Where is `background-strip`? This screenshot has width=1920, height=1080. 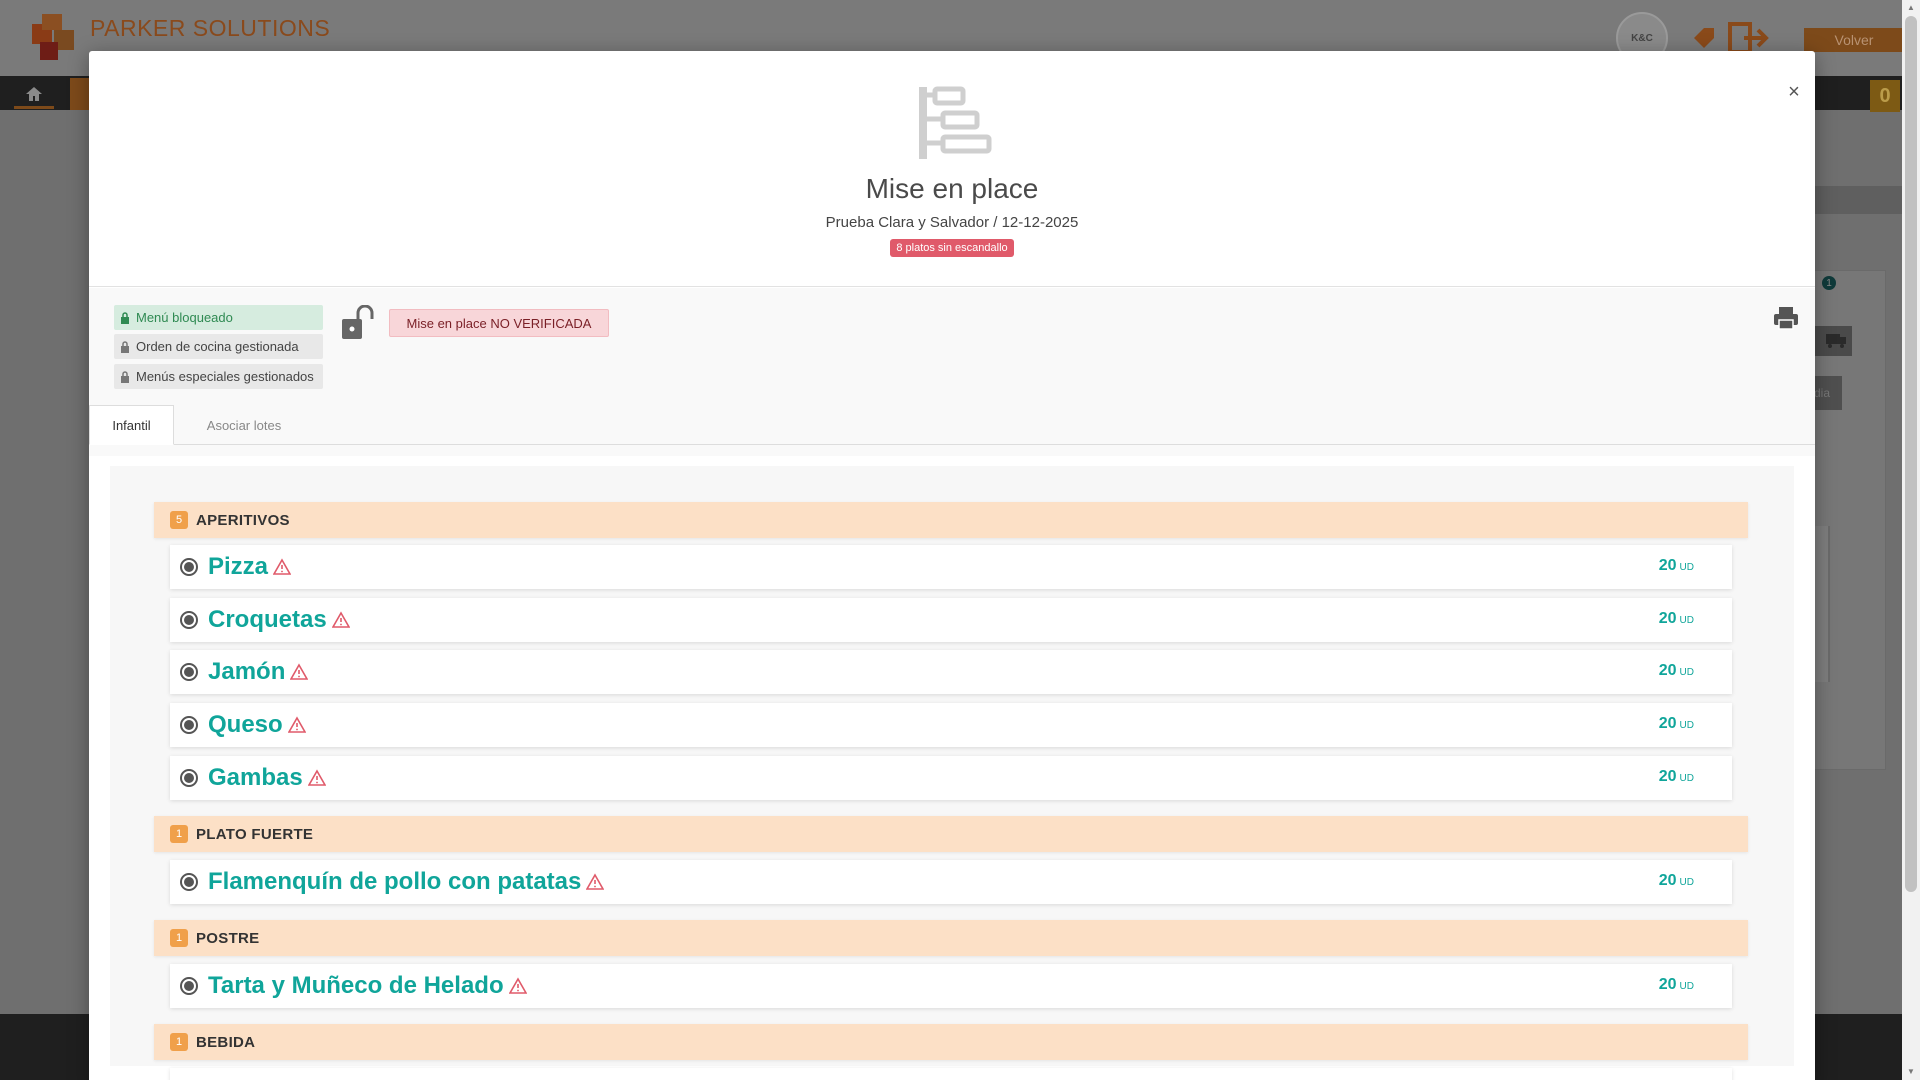 background-strip is located at coordinates (1858, 200).